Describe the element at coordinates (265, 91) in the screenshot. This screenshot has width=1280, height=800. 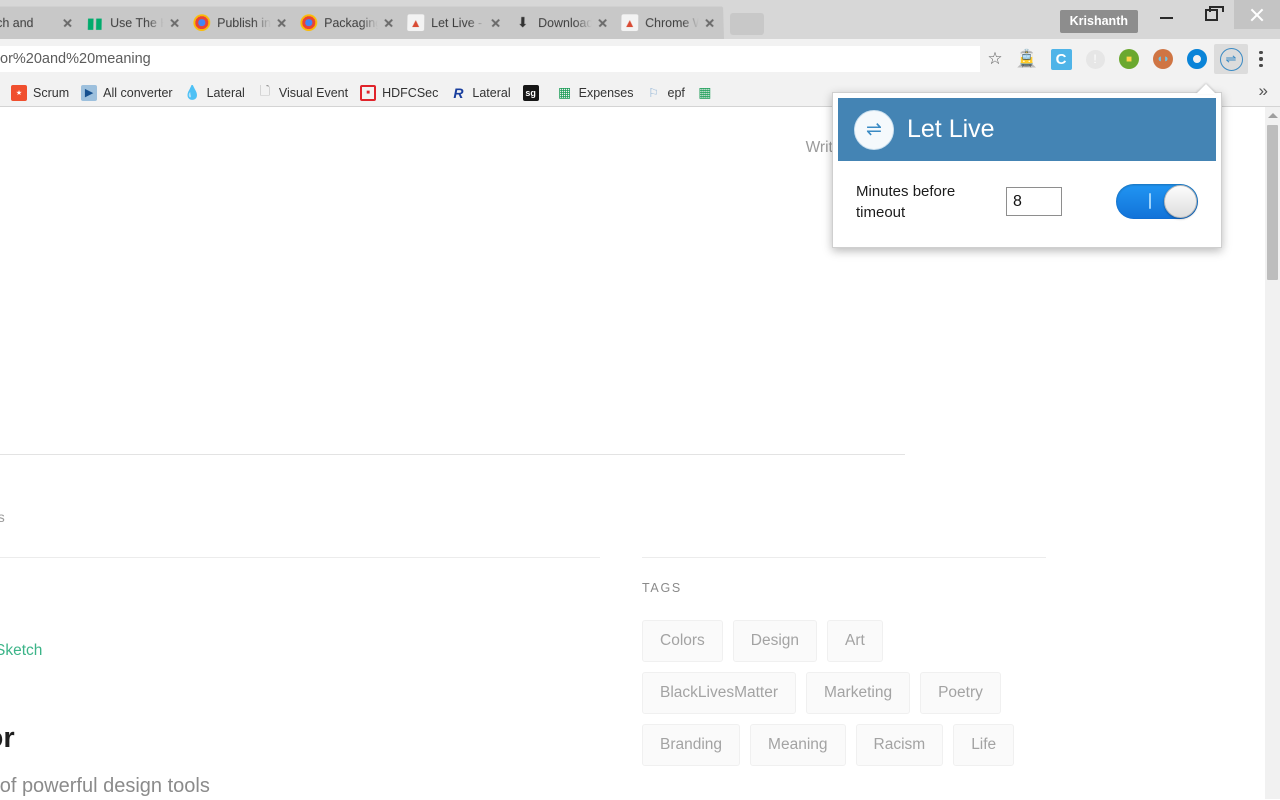
I see `visual-event-page-icon: 🗋` at that location.